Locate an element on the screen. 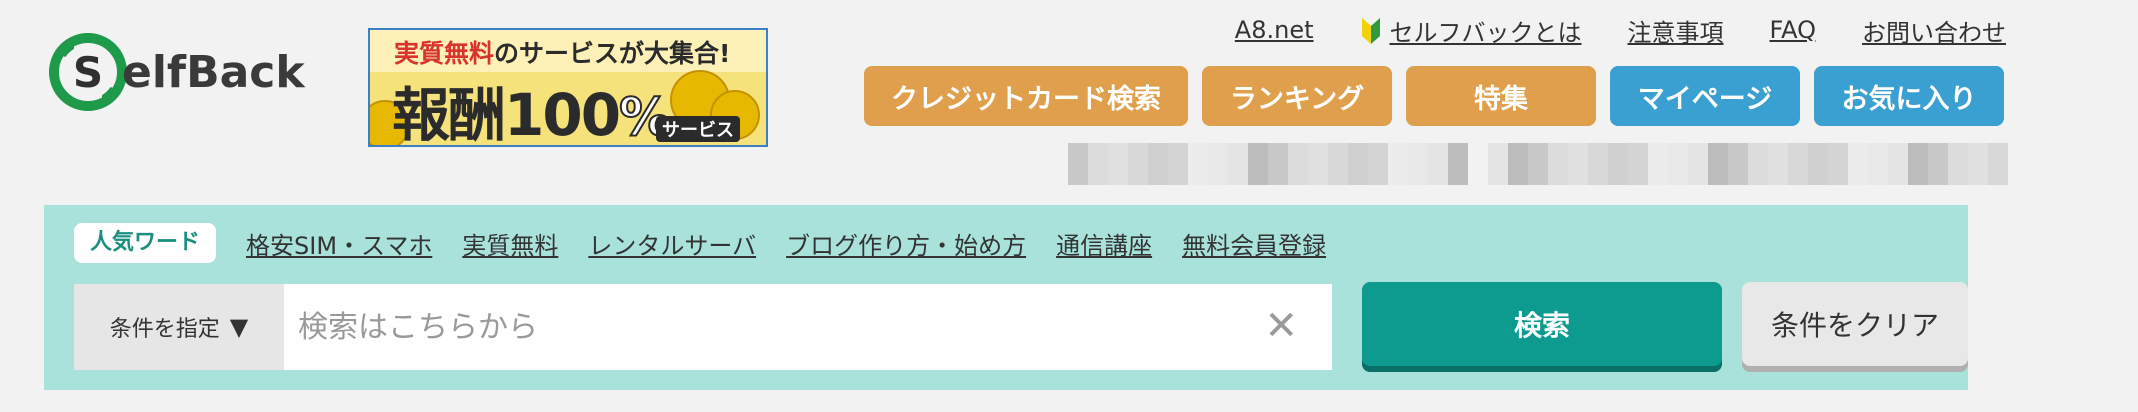 Image resolution: width=2138 pixels, height=412 pixels. nav-button-label: マイページ is located at coordinates (1705, 99).